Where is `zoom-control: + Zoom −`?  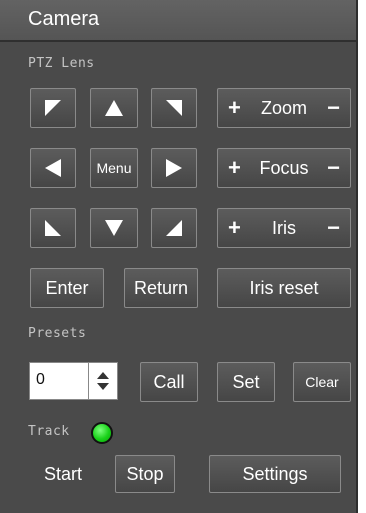 zoom-control: + Zoom − is located at coordinates (284, 108).